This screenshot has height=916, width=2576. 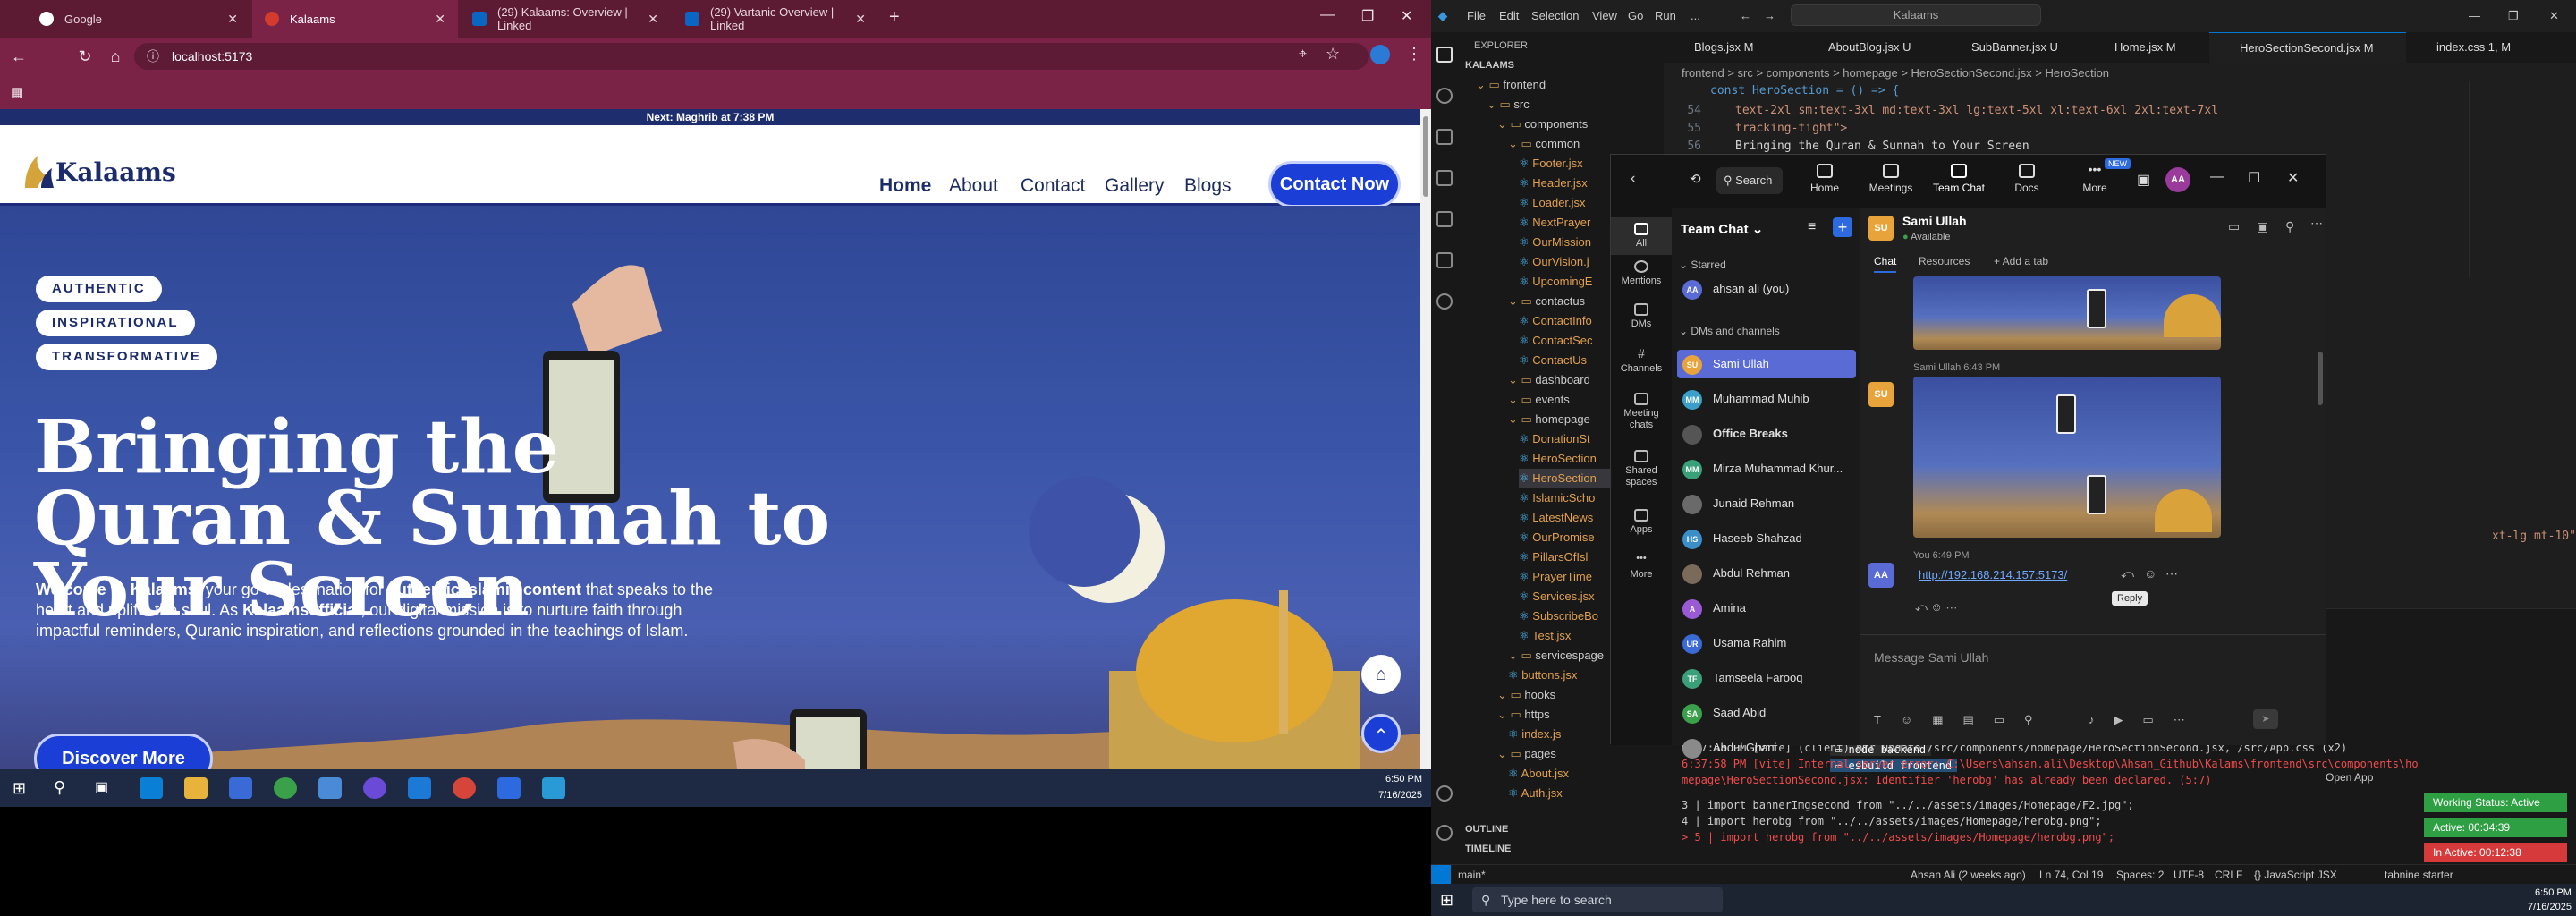 What do you see at coordinates (1414, 54) in the screenshot?
I see `menu-kebab-icon: ⋮` at bounding box center [1414, 54].